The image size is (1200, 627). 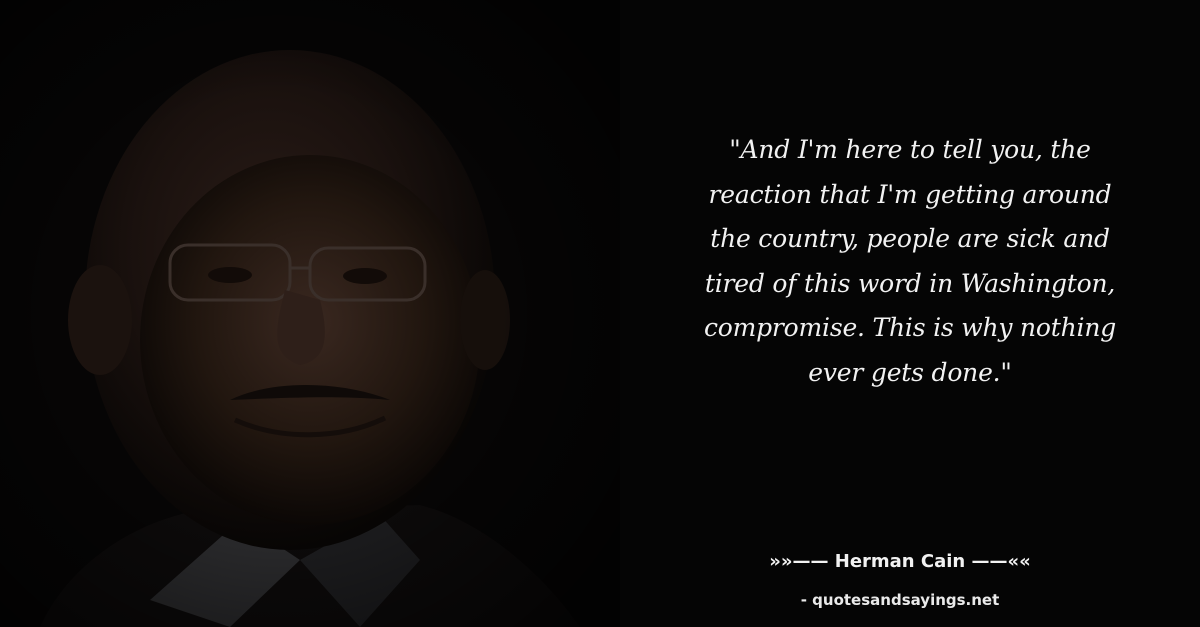 What do you see at coordinates (910, 327) in the screenshot?
I see `quote-line: compromise. This is why nothing` at bounding box center [910, 327].